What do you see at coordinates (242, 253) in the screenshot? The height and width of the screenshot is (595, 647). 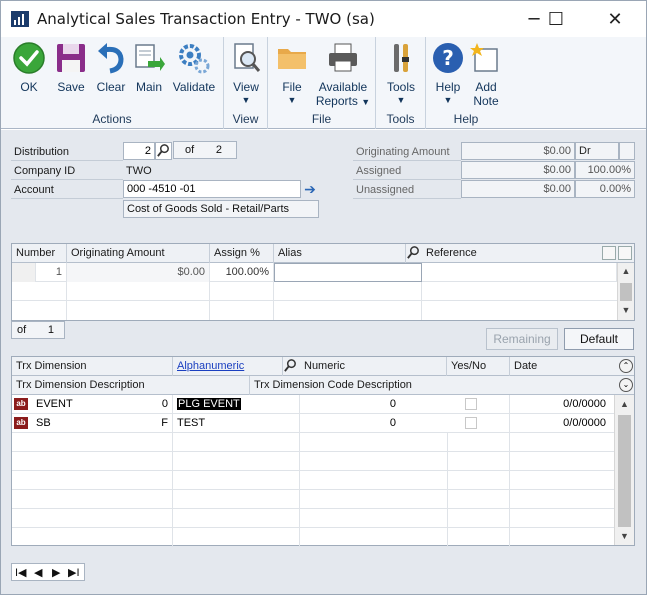 I see `col-assign-pct: Assign %` at bounding box center [242, 253].